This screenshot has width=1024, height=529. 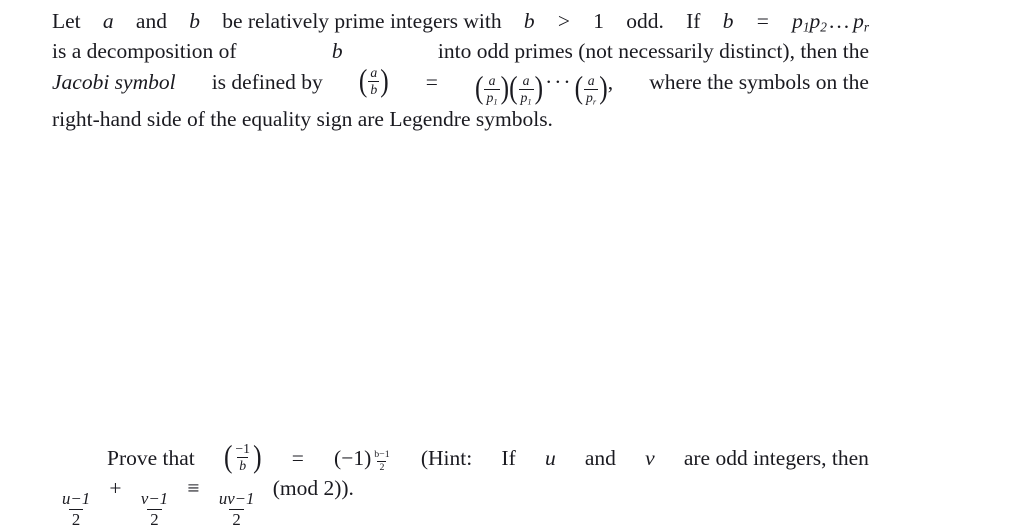 What do you see at coordinates (463, 500) in the screenshot?
I see `exercise-line-2: u−1 2 + v−1 2 ≡ uv−1 2 (mod 2)).` at bounding box center [463, 500].